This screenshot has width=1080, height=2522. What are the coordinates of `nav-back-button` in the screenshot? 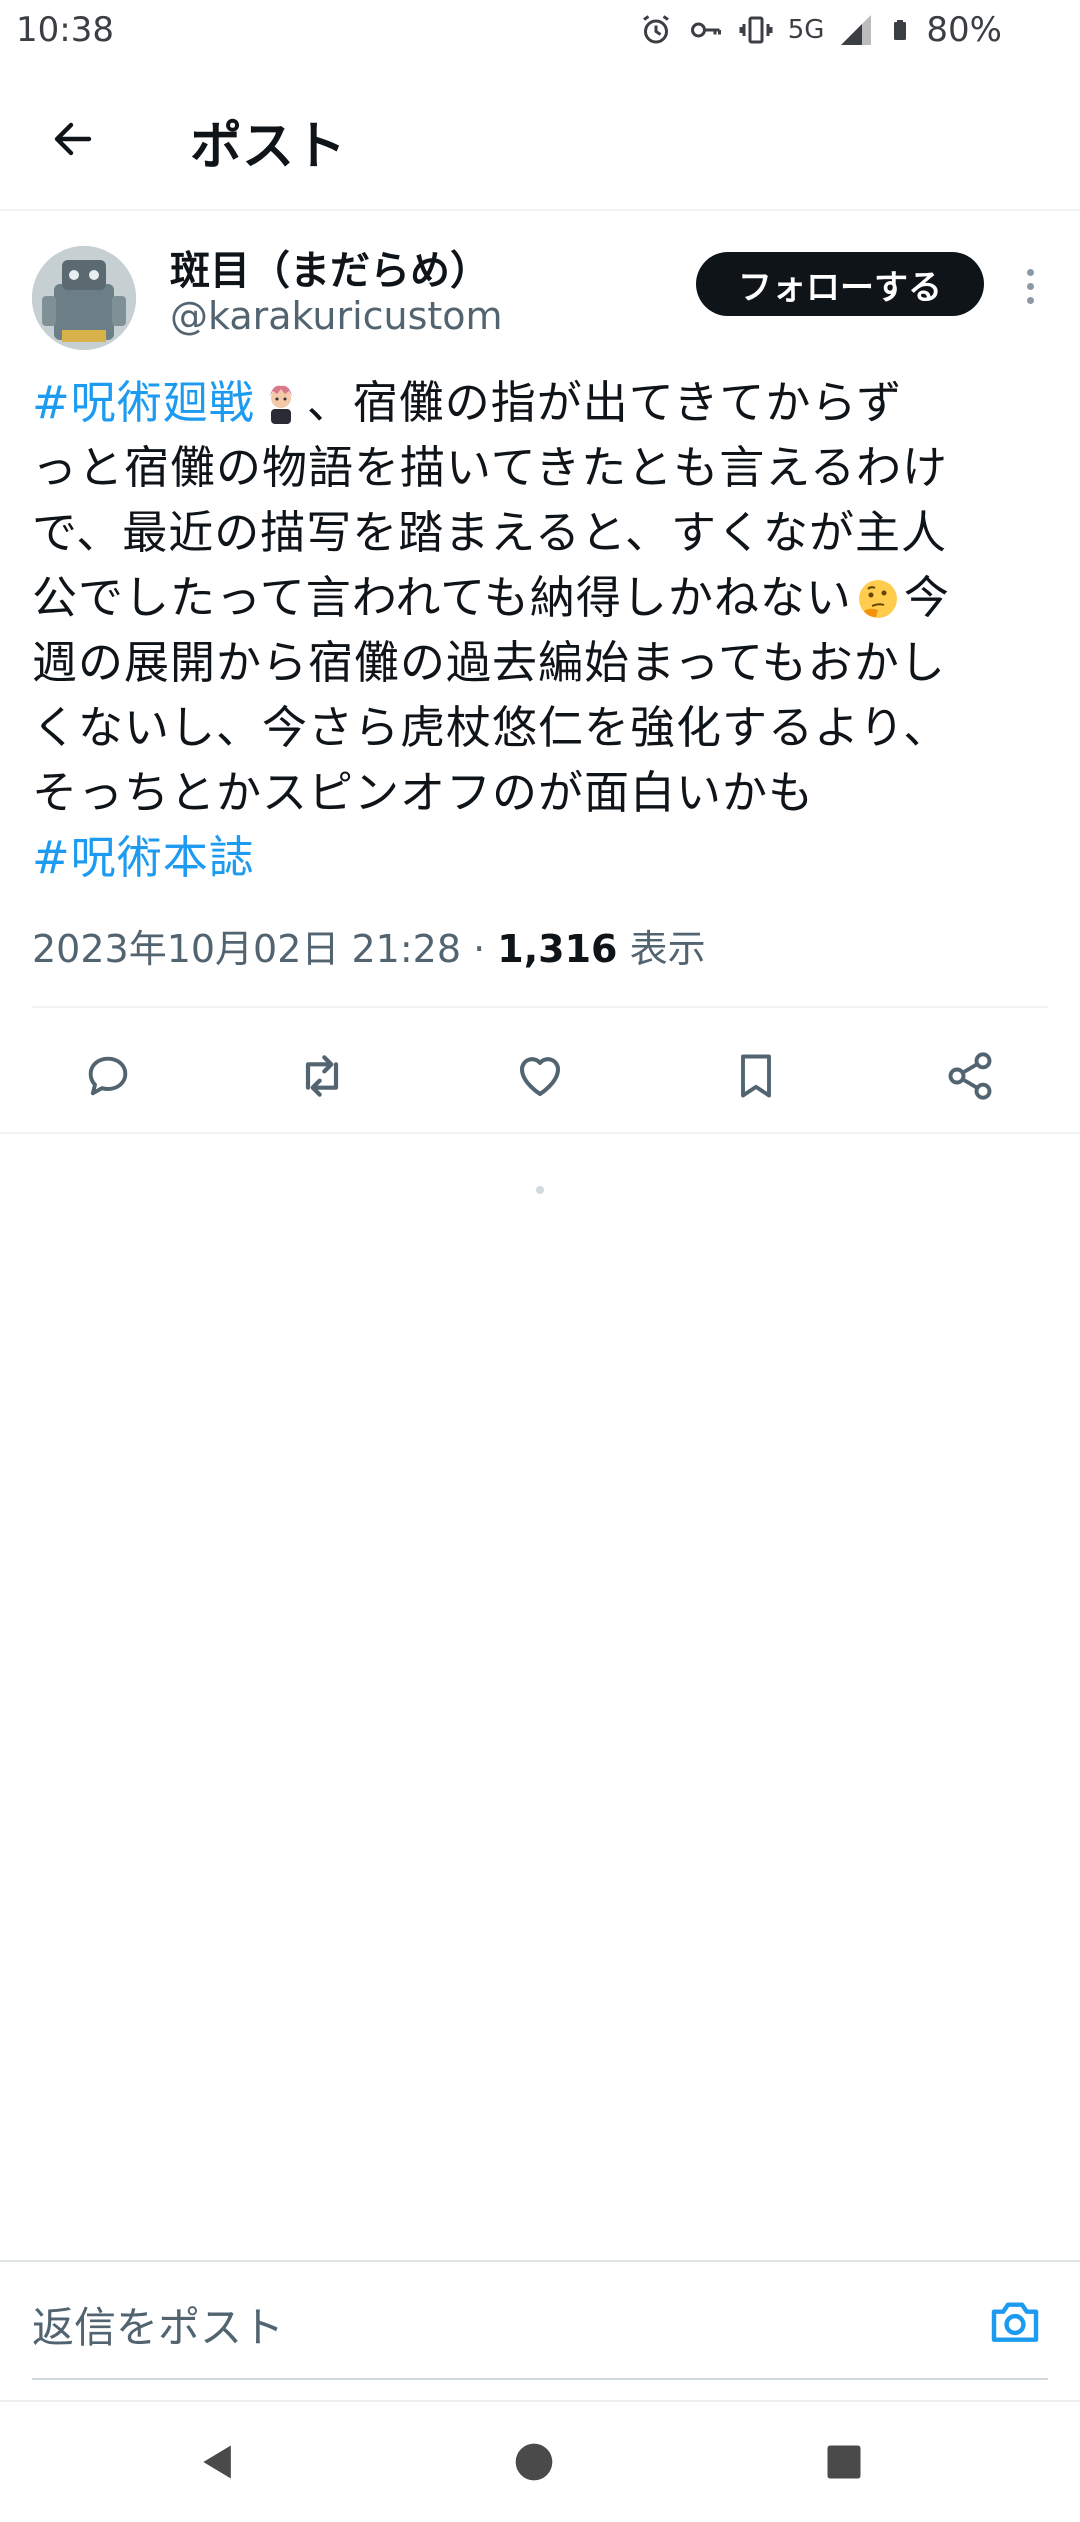 It's located at (218, 2462).